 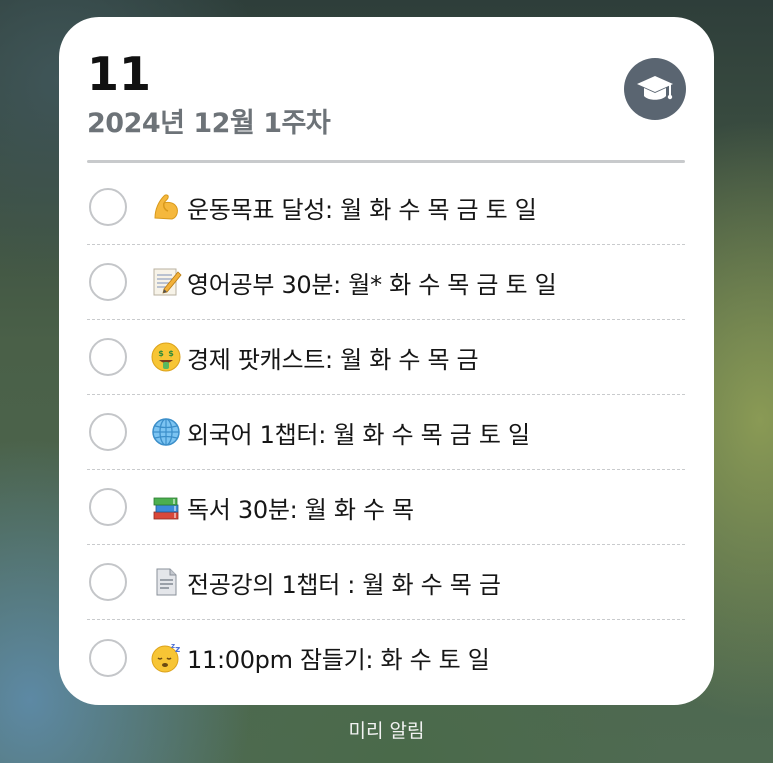 I want to click on globe-icon, so click(x=166, y=432).